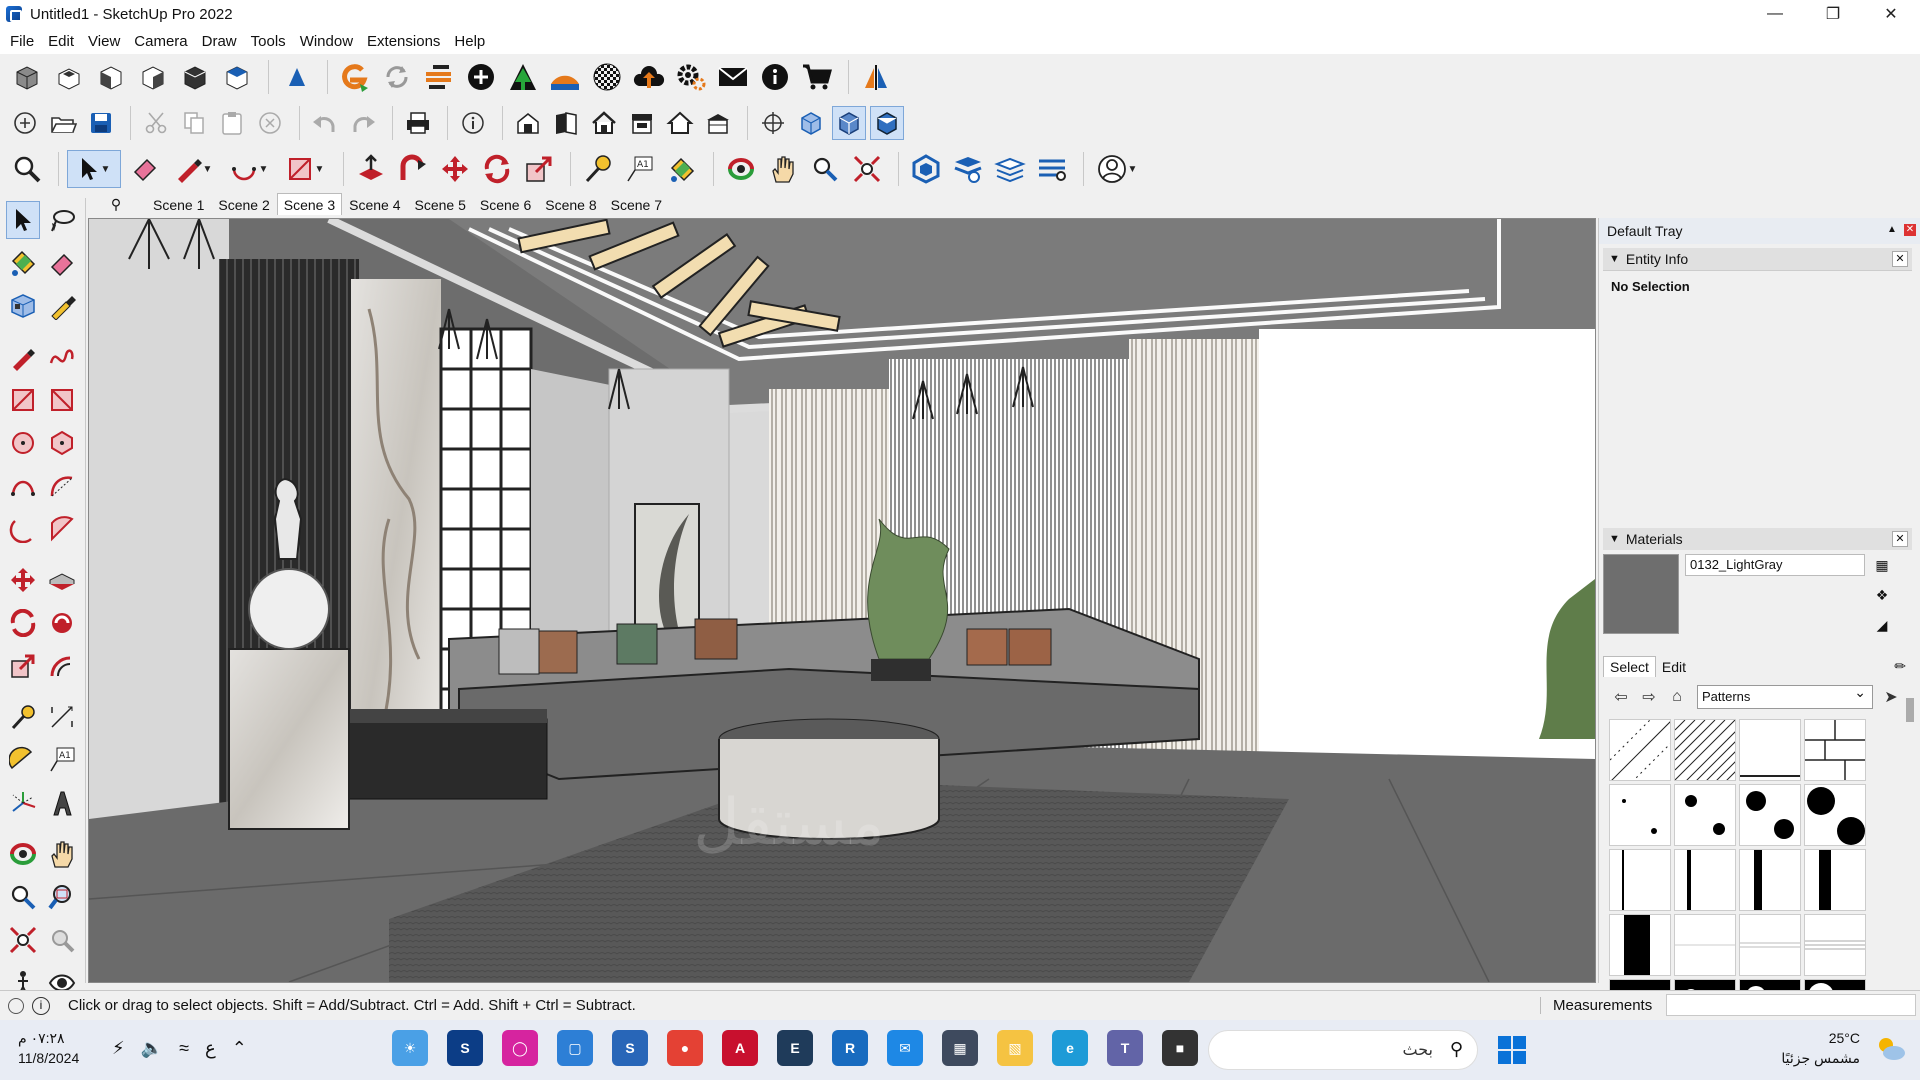  I want to click on text-tool-button: A1, so click(640, 169).